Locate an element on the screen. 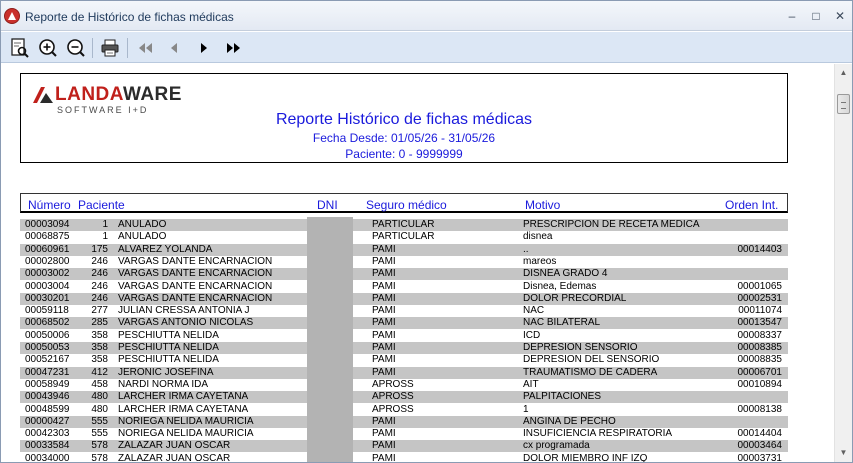 Image resolution: width=853 pixels, height=463 pixels. row-orden: 00010894 is located at coordinates (760, 384).